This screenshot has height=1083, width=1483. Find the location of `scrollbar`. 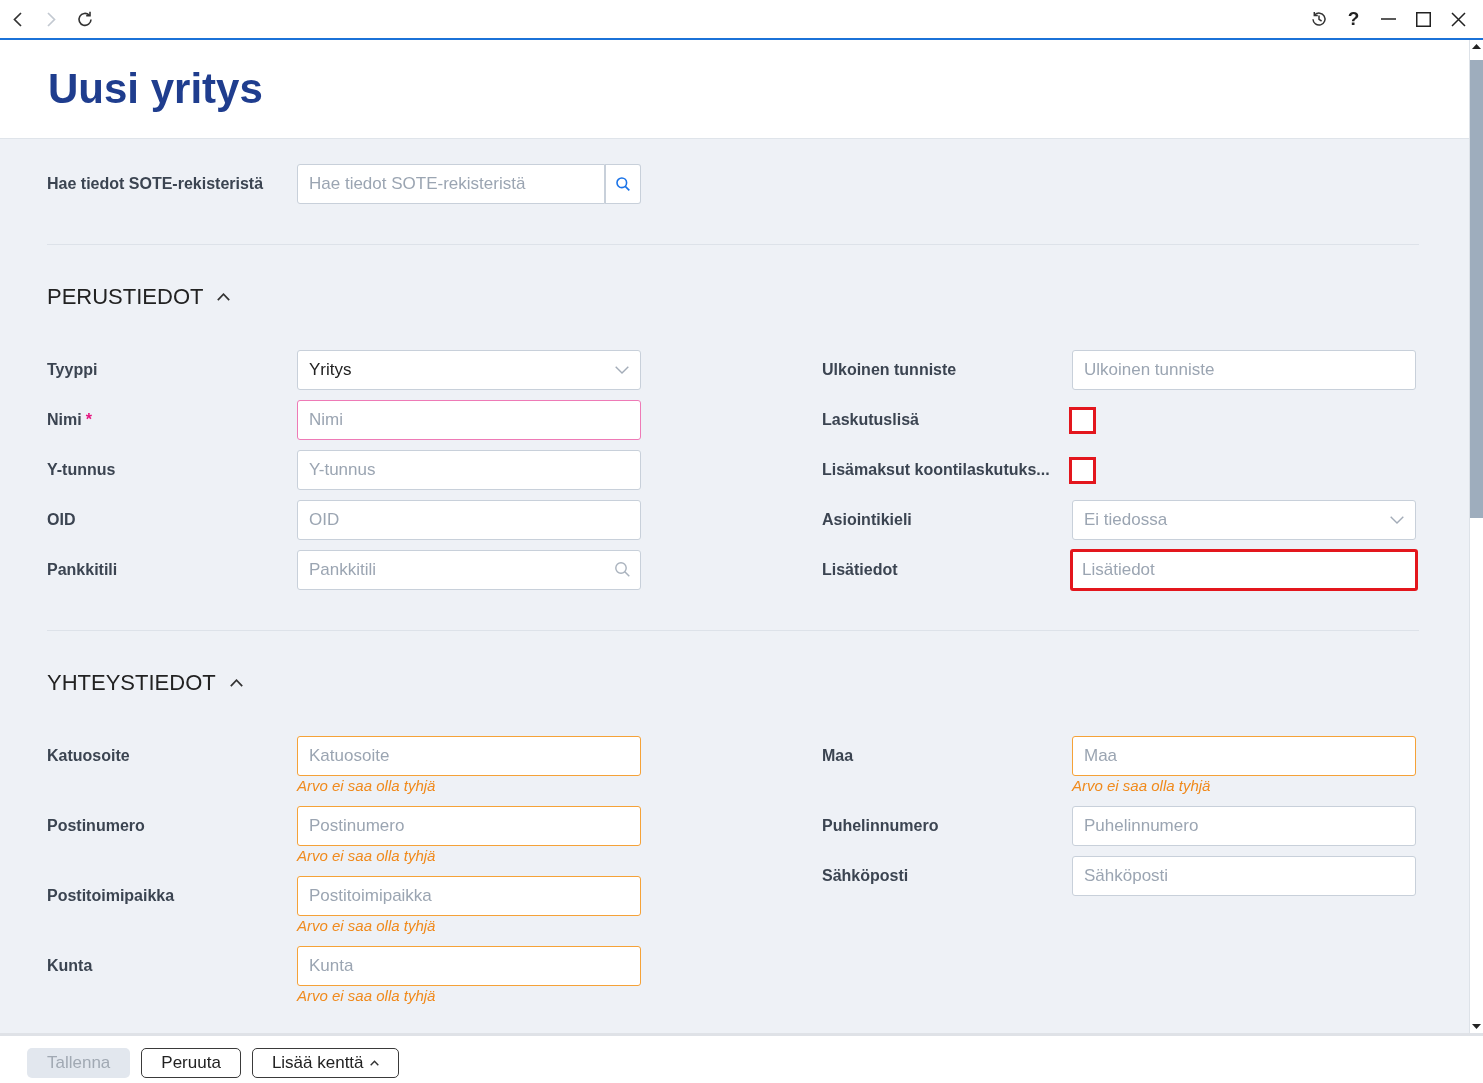

scrollbar is located at coordinates (1476, 536).